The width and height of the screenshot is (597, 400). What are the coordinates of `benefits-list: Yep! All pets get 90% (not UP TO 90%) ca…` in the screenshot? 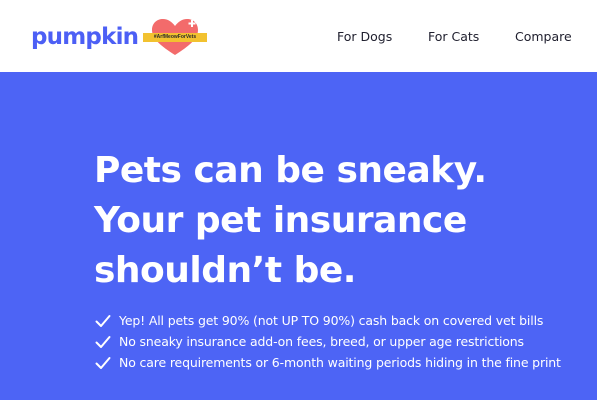 It's located at (346, 341).